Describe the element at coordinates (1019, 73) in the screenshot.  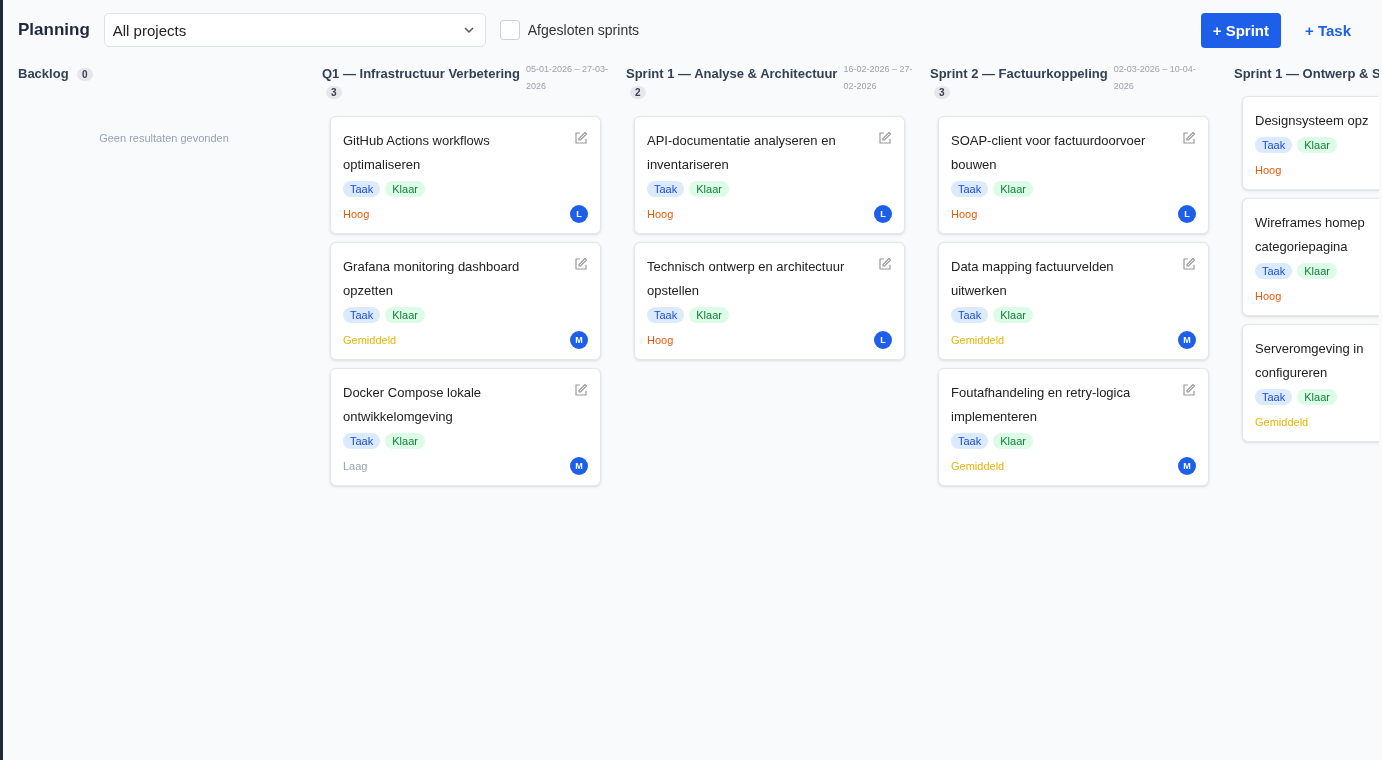
I see `column-title: Sprint 2 — Factuurkoppeling` at that location.